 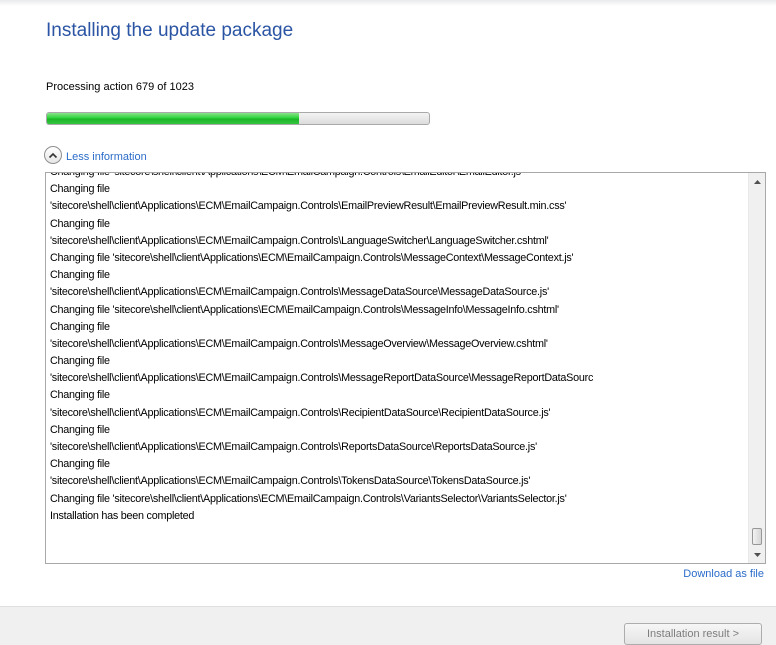 I want to click on chevron-up-circle-icon, so click(x=53, y=155).